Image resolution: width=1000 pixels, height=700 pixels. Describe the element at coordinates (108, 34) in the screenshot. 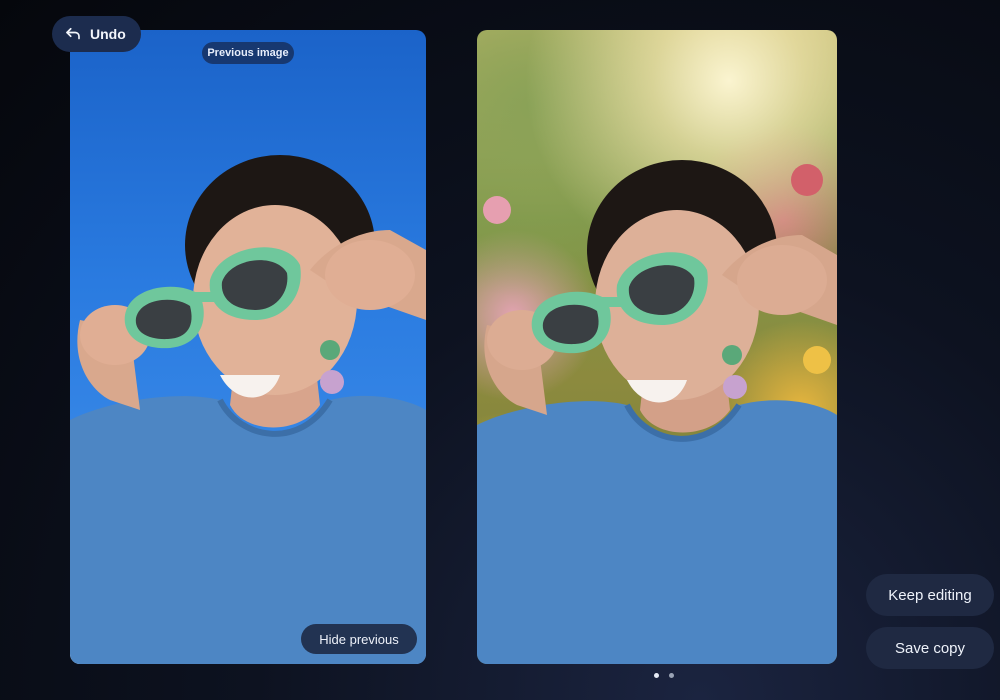

I see `undo-label: Undo` at that location.